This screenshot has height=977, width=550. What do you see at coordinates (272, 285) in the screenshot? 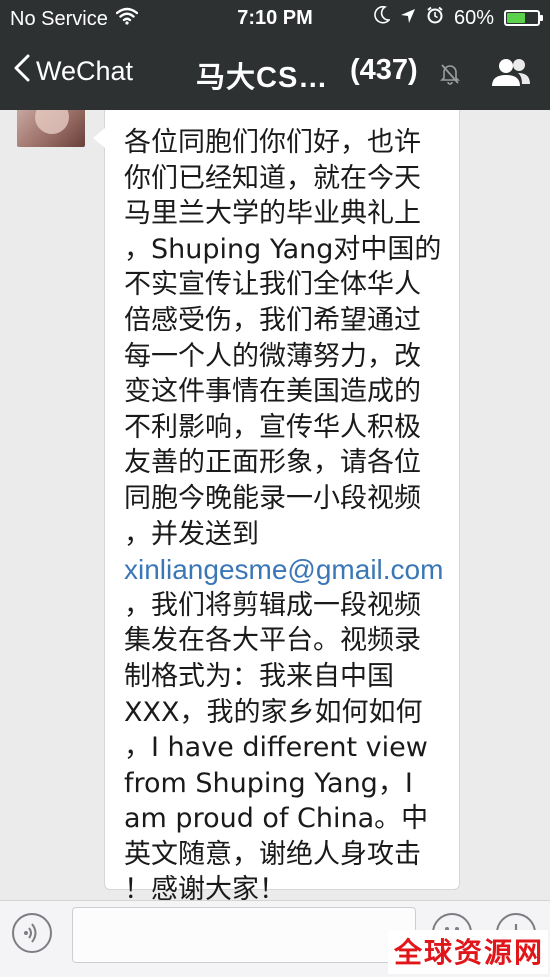
I see `message-line: 不实宣传让我们全体华人` at bounding box center [272, 285].